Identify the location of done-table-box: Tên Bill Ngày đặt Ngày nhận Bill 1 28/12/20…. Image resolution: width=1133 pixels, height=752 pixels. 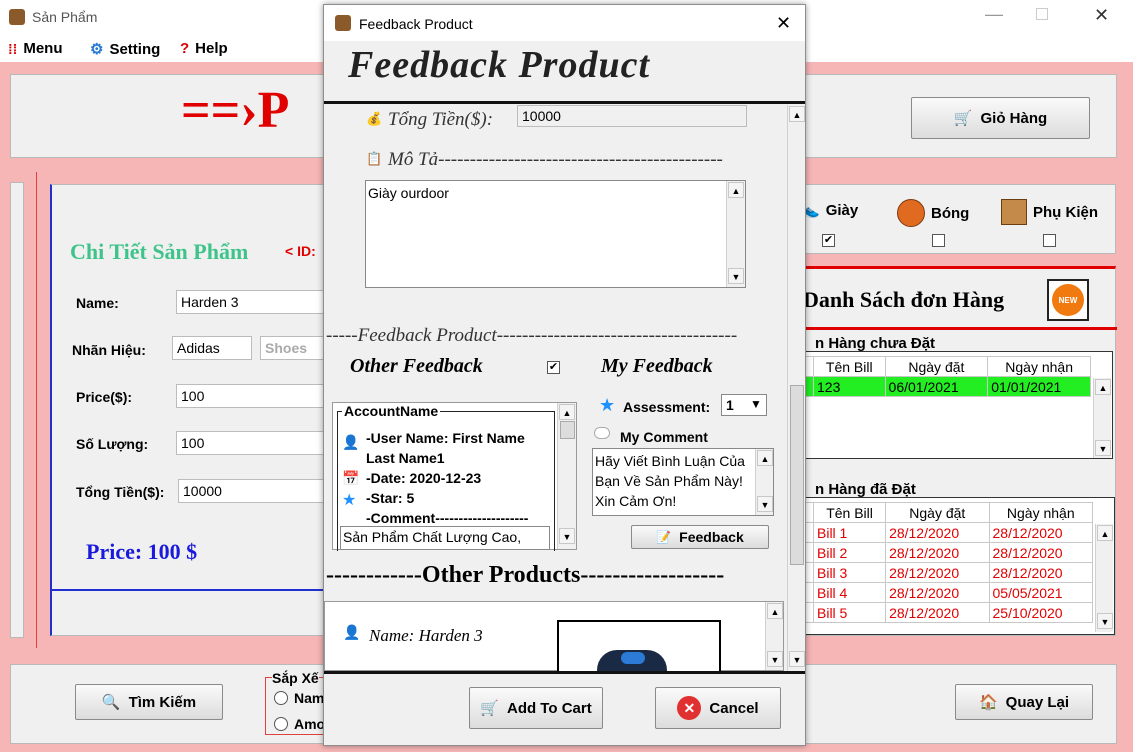
(958, 566).